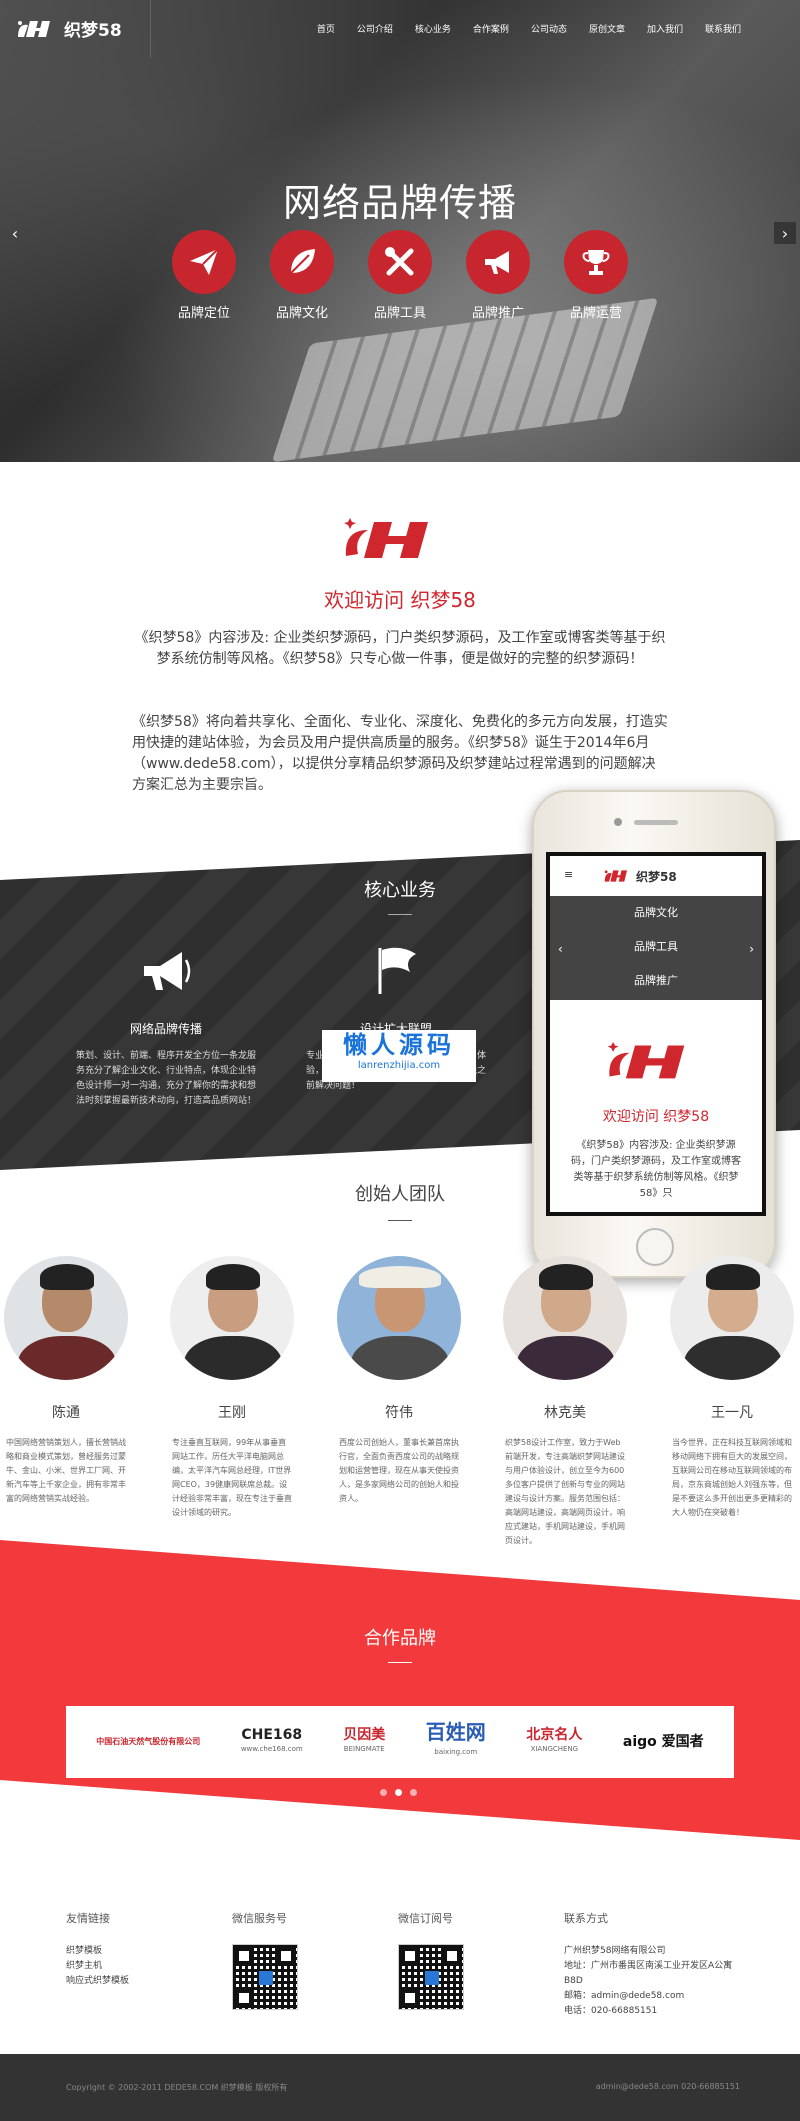 This screenshot has width=800, height=2121. What do you see at coordinates (568, 874) in the screenshot?
I see `hamburger-menu-icon: ≡` at bounding box center [568, 874].